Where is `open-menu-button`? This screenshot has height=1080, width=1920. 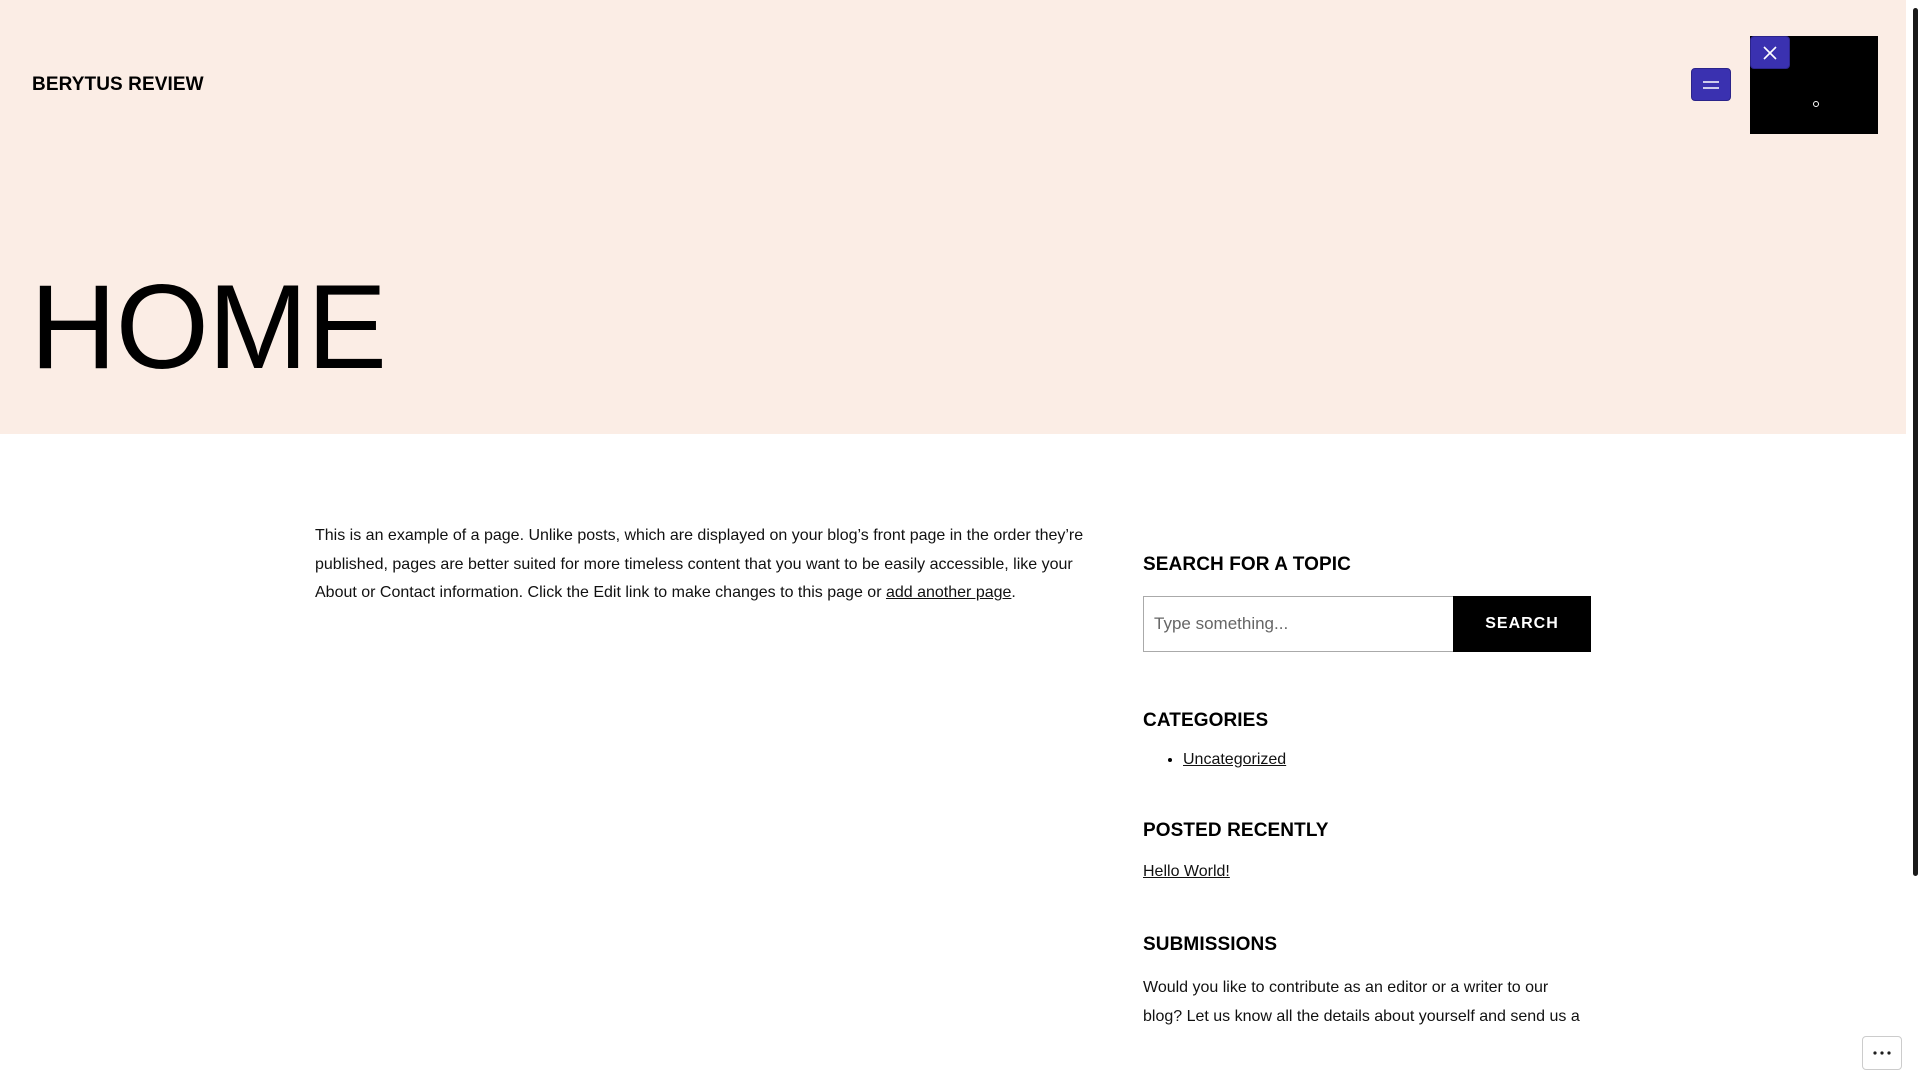 open-menu-button is located at coordinates (1711, 84).